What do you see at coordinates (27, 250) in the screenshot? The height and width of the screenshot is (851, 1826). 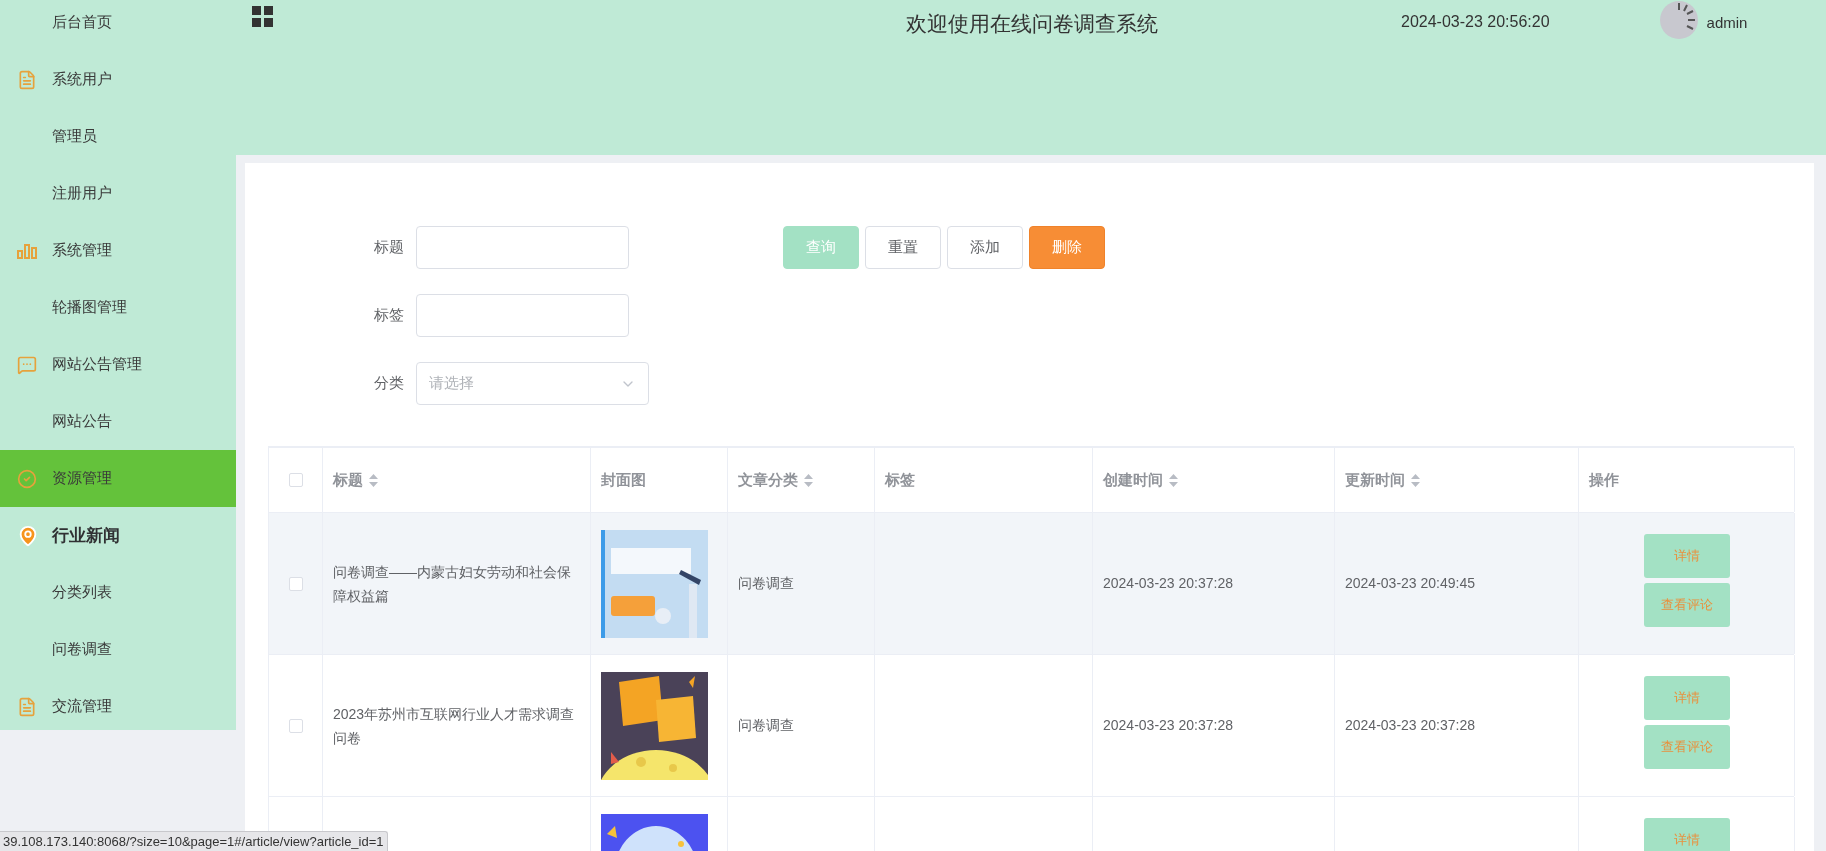 I see `bar-chart-icon` at bounding box center [27, 250].